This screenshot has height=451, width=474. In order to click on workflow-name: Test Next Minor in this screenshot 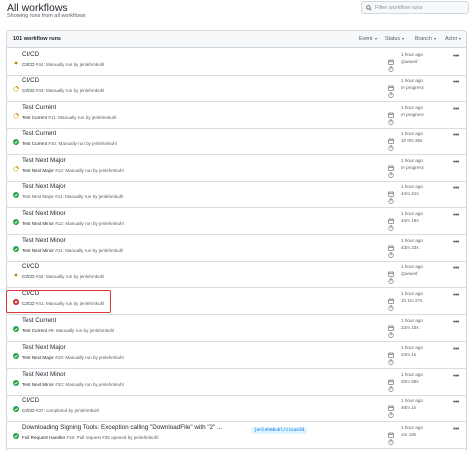, I will do `click(38, 223)`.